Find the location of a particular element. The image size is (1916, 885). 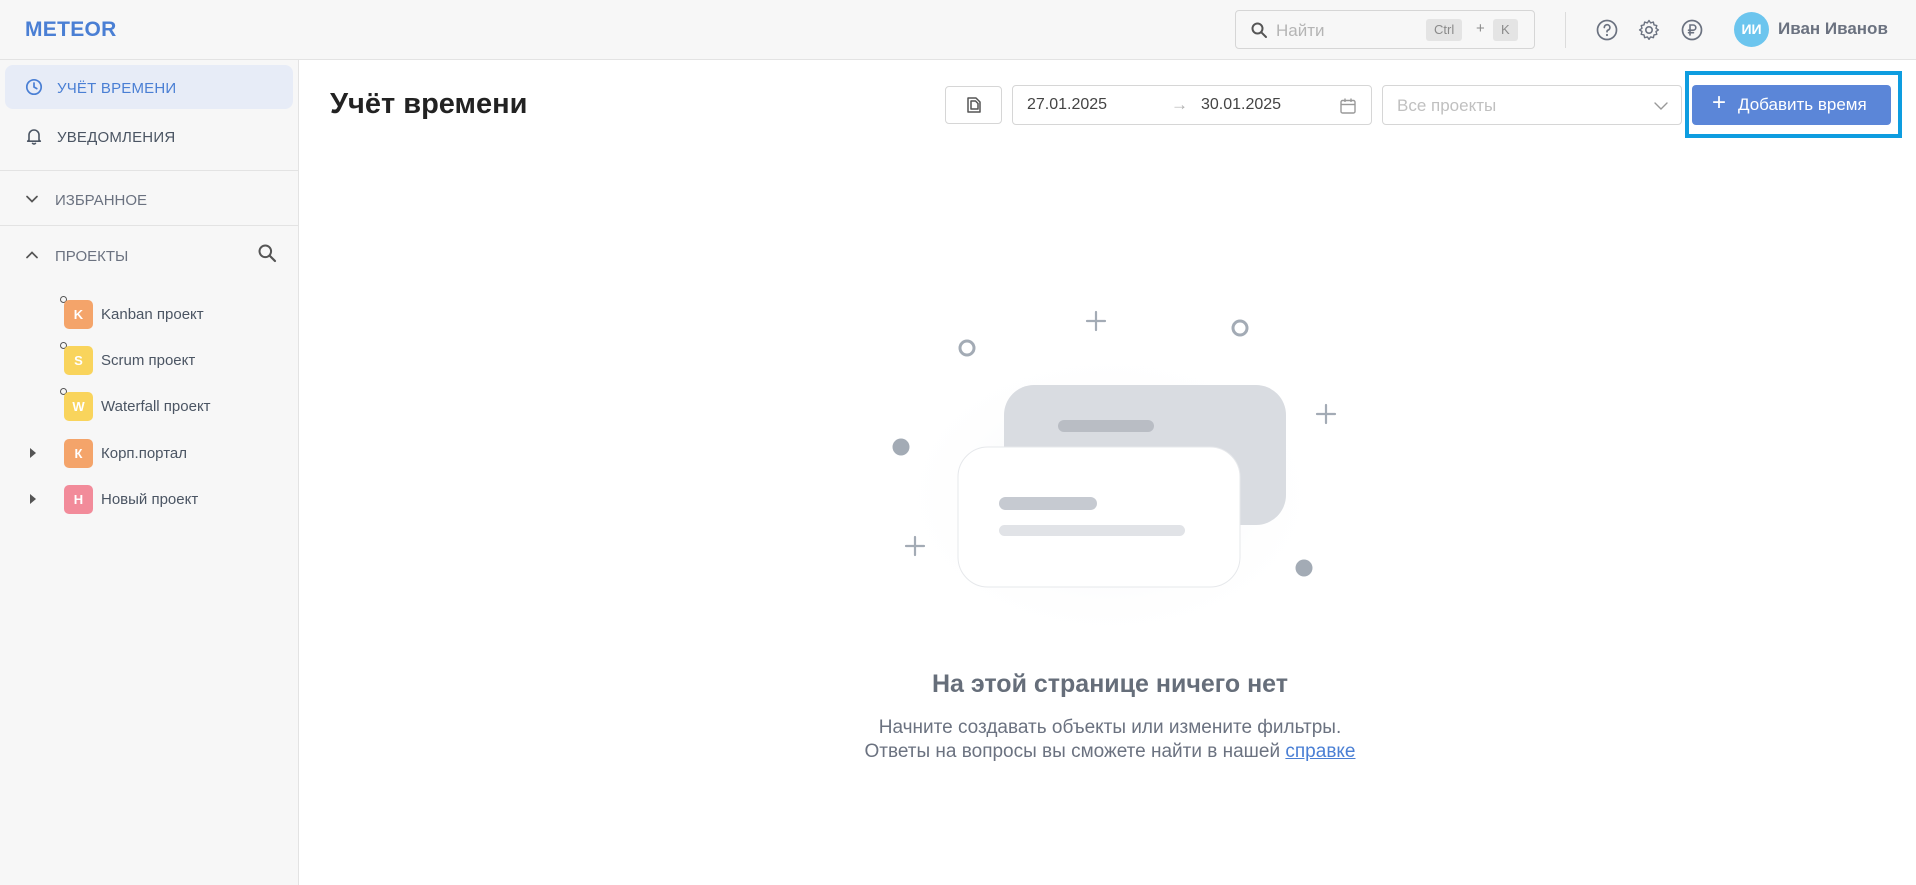

project-badge: K is located at coordinates (78, 314).